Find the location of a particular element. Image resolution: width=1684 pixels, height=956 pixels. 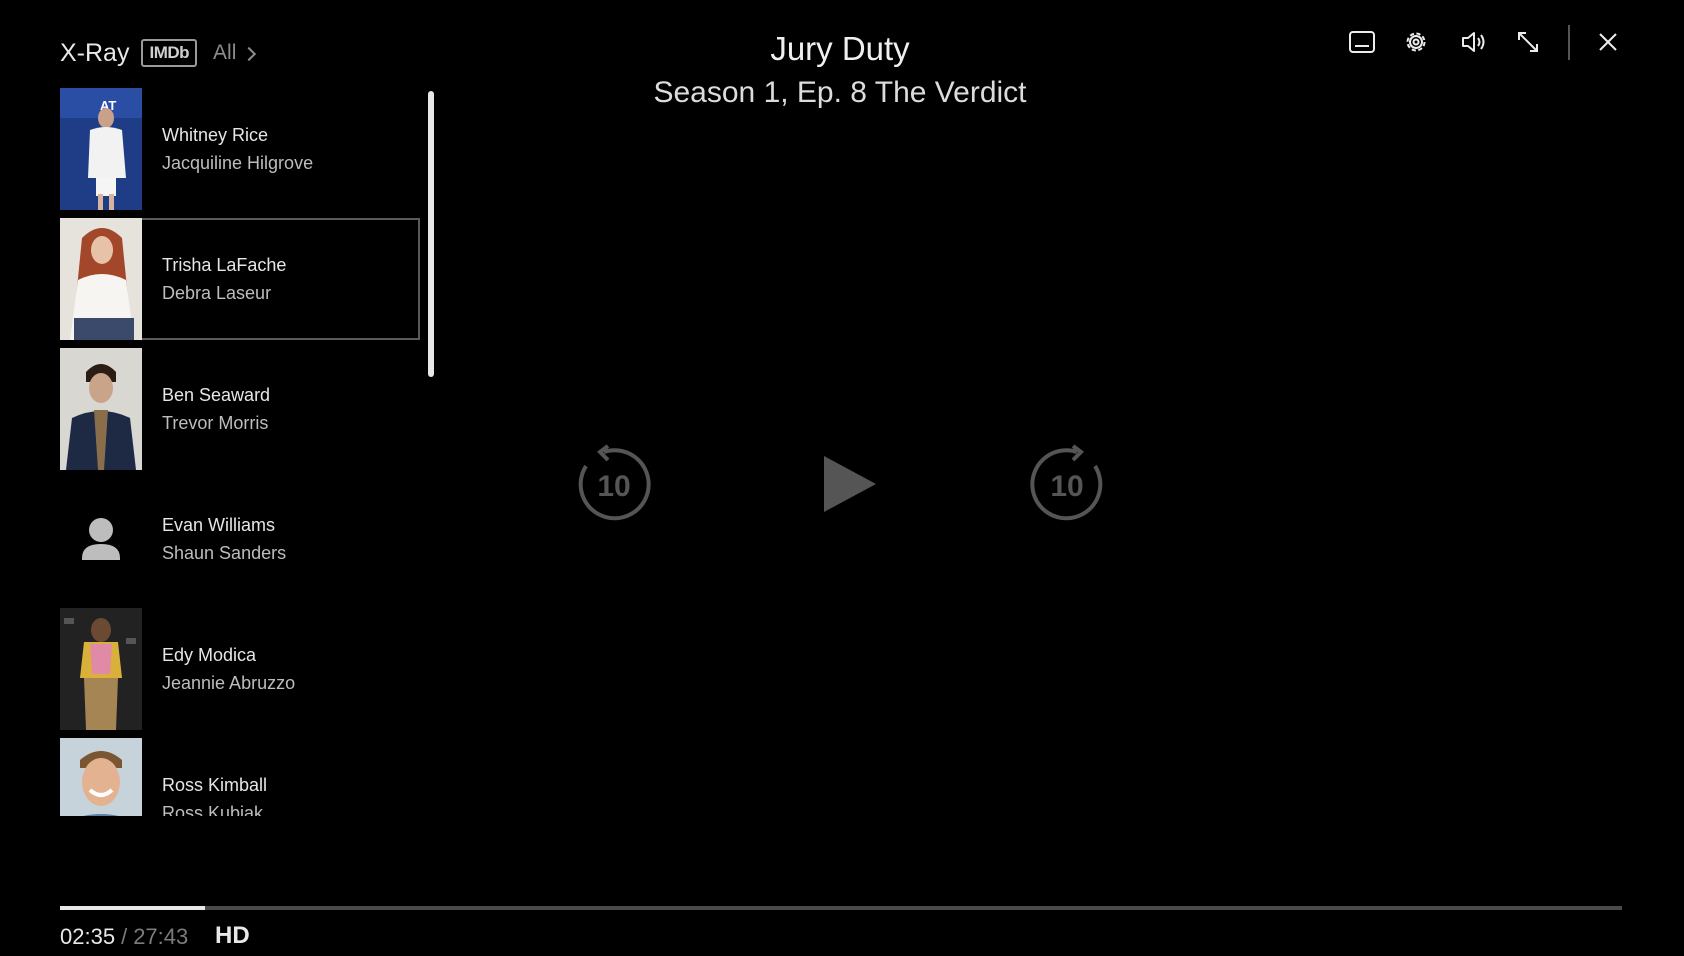

replay-10-button: 10 is located at coordinates (614, 484).